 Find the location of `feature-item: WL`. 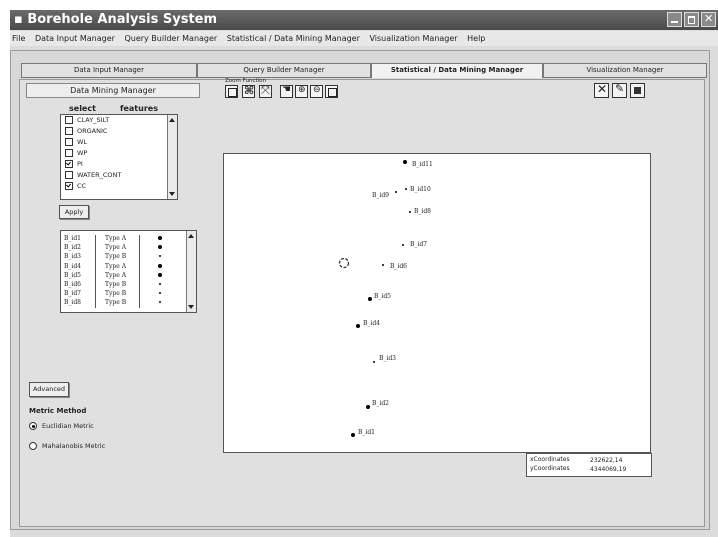

feature-item: WL is located at coordinates (76, 142).